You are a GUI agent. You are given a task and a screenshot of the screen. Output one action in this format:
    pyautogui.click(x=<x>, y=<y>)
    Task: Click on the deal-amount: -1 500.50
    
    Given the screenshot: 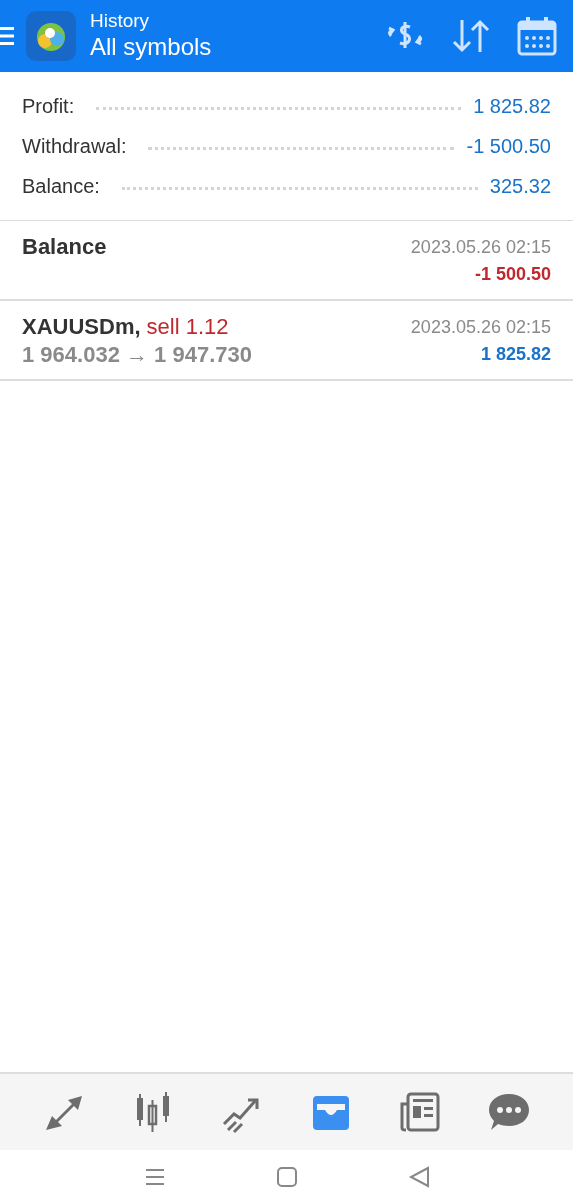 What is the action you would take?
    pyautogui.click(x=512, y=274)
    